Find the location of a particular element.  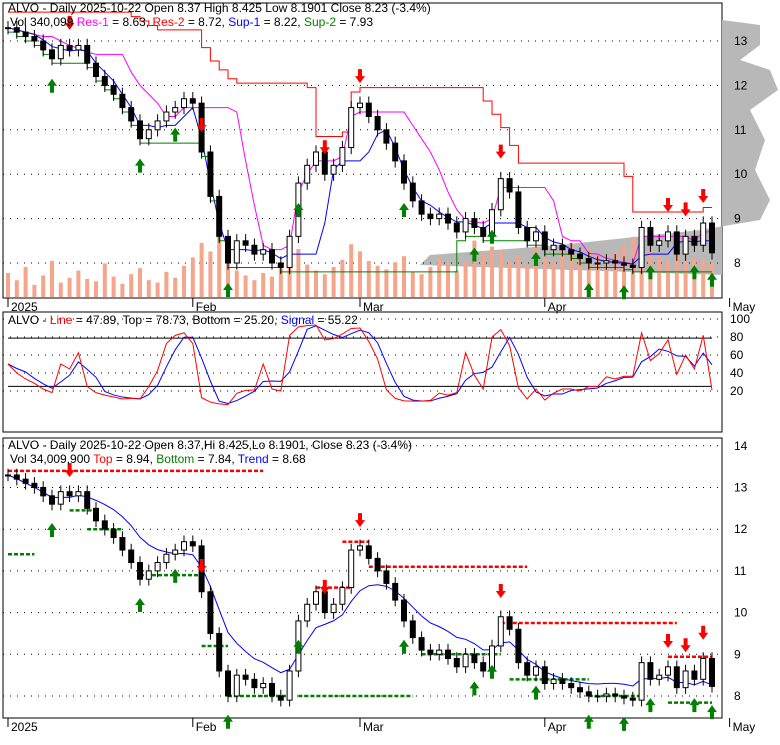

y-tick-label: 9 is located at coordinates (737, 654).